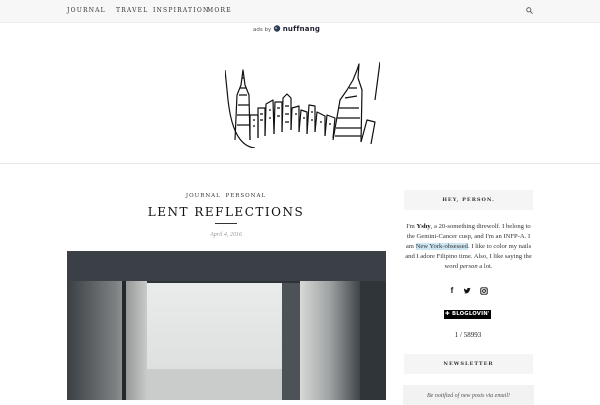 This screenshot has height=405, width=600. I want to click on category-link: PERSONAL, so click(246, 196).